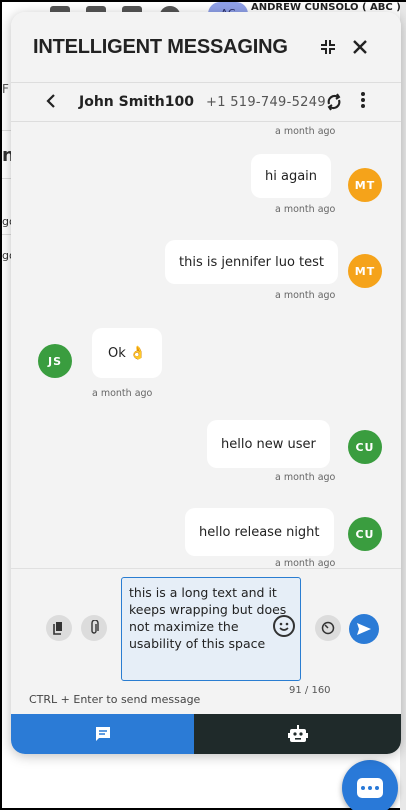 Image resolution: width=406 pixels, height=810 pixels. What do you see at coordinates (252, 262) in the screenshot?
I see `message-bubble: this is jennifer luo test` at bounding box center [252, 262].